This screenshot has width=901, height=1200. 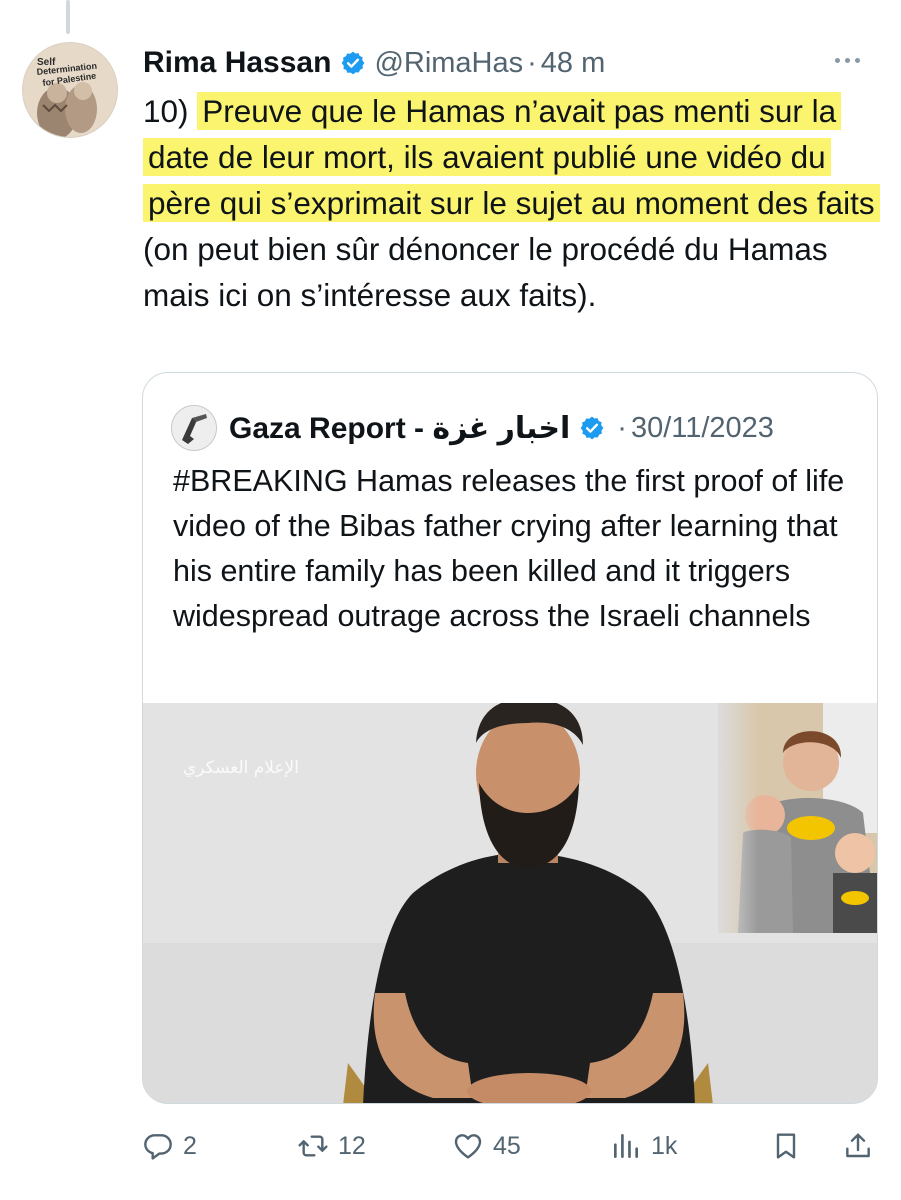 I want to click on author-avatar: Self Determination for Palestine, so click(x=70, y=90).